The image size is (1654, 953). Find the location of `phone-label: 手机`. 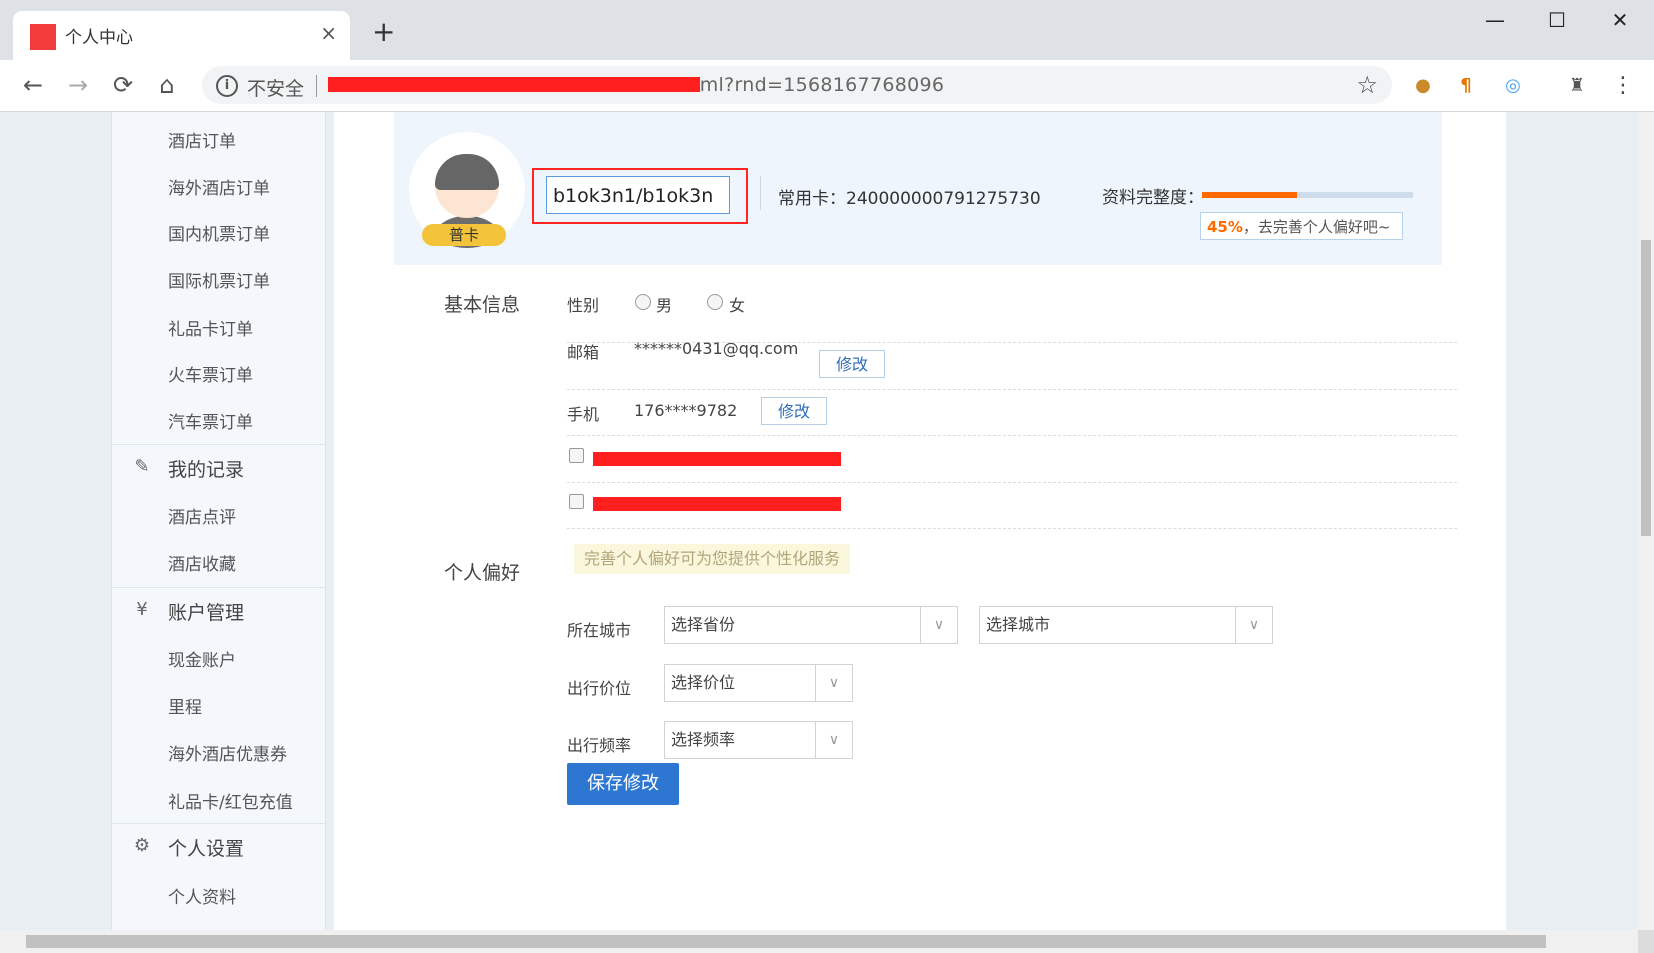

phone-label: 手机 is located at coordinates (583, 414).